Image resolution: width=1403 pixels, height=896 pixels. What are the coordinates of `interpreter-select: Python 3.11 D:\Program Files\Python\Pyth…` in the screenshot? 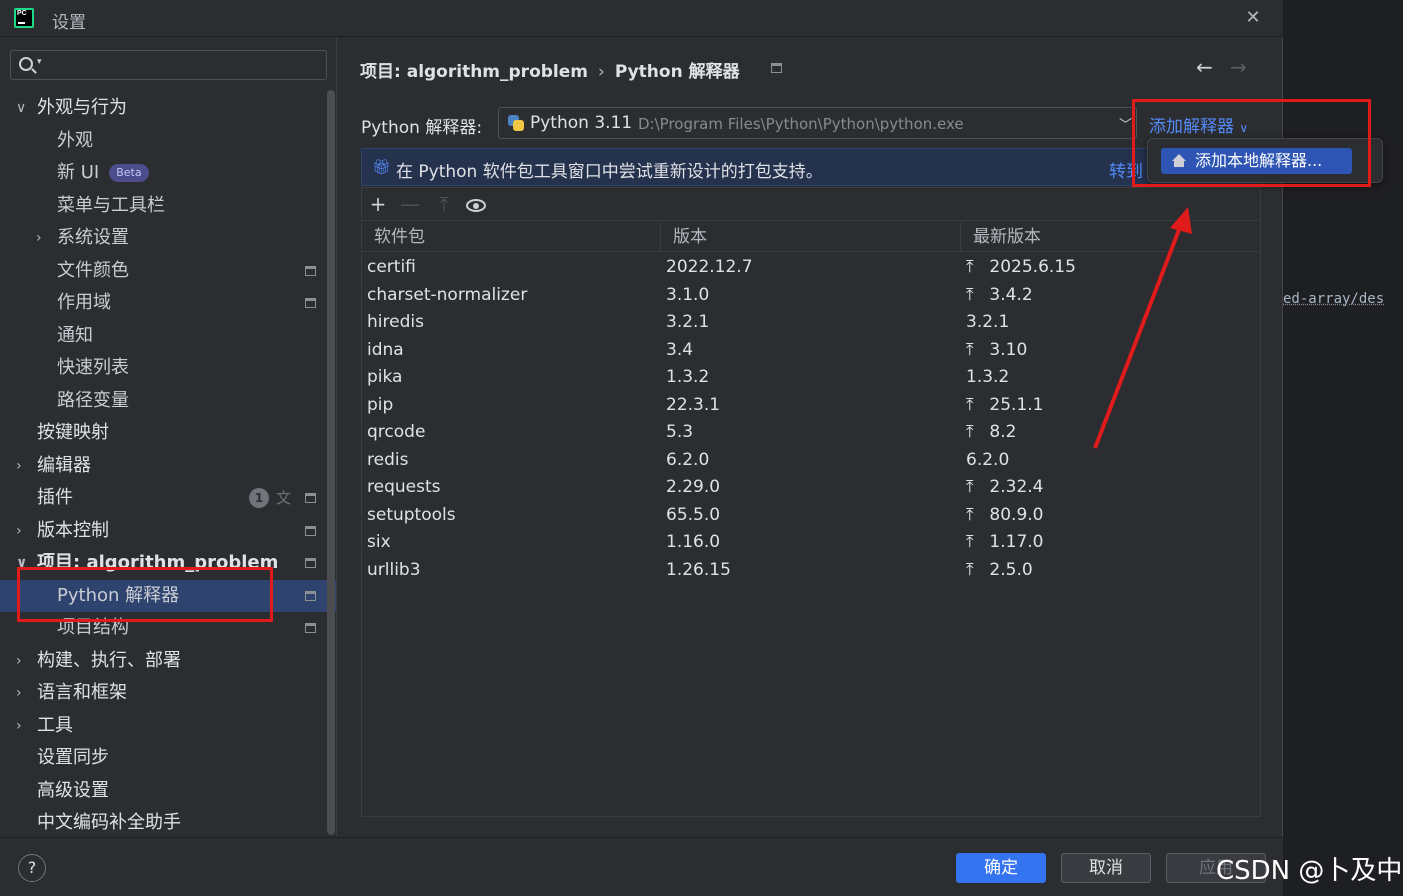 It's located at (817, 123).